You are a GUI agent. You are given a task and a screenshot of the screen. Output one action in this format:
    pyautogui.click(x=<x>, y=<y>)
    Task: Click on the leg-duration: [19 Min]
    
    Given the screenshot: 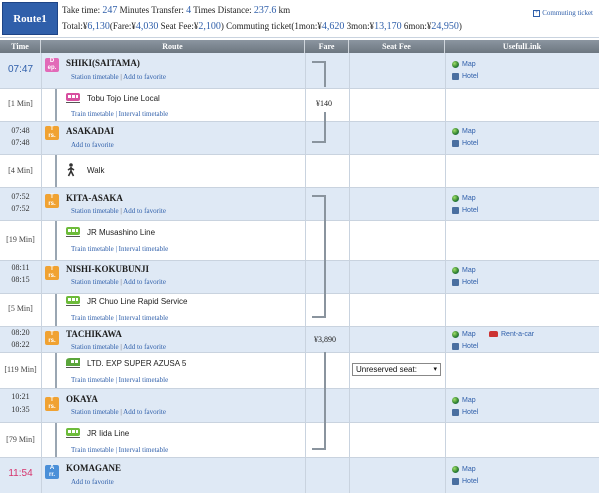 What is the action you would take?
    pyautogui.click(x=20, y=239)
    